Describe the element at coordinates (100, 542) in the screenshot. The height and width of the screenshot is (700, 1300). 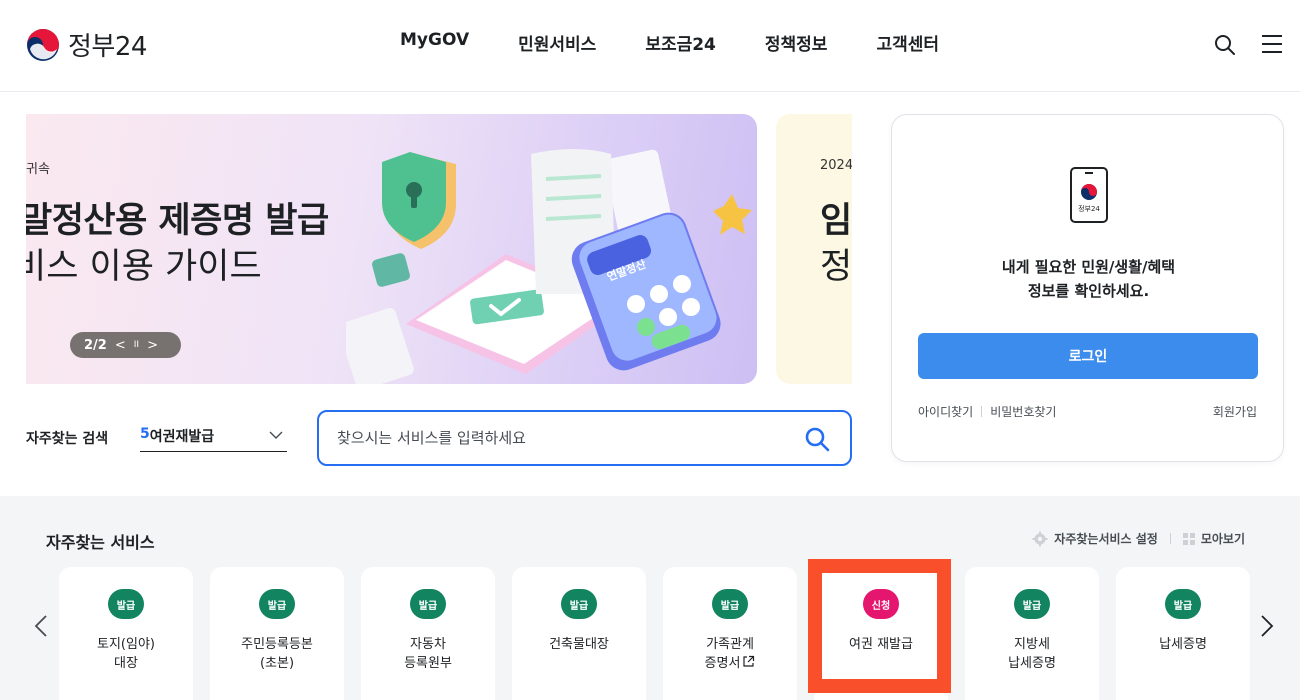
I see `frequent-services-title: 자주찾는 서비스` at that location.